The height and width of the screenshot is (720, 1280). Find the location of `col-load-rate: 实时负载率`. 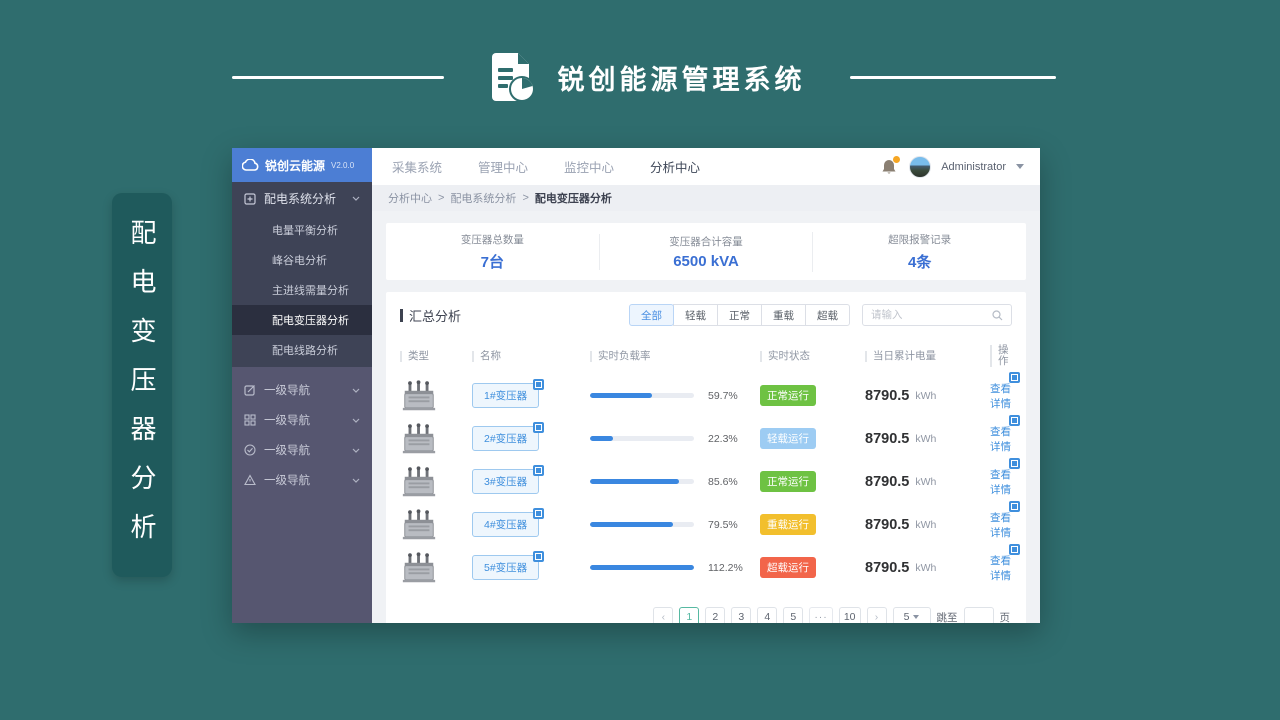

col-load-rate: 实时负载率 is located at coordinates (675, 356).